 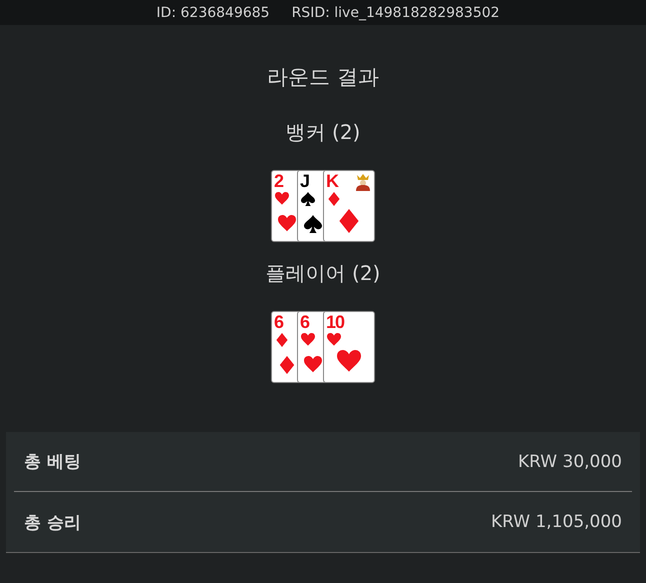 I want to click on result-title: 라운드 결과, so click(x=323, y=77).